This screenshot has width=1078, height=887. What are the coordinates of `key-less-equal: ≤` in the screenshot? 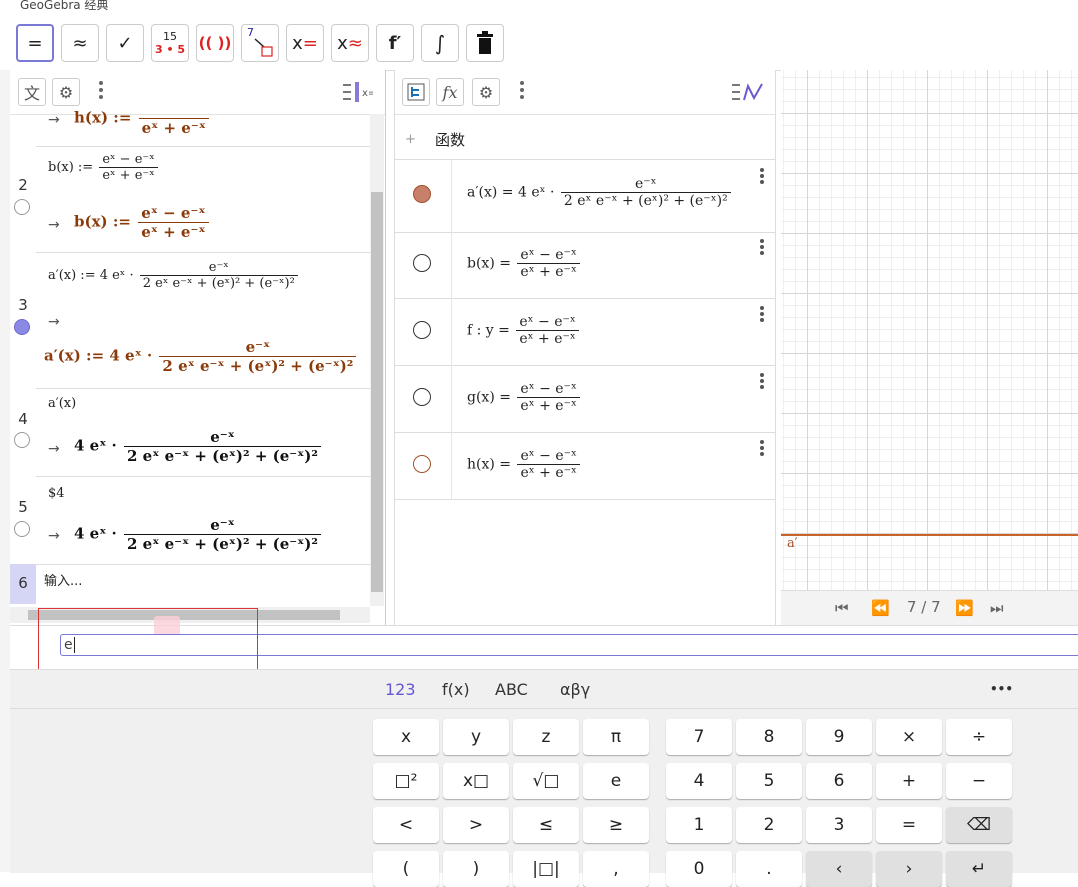 It's located at (546, 825).